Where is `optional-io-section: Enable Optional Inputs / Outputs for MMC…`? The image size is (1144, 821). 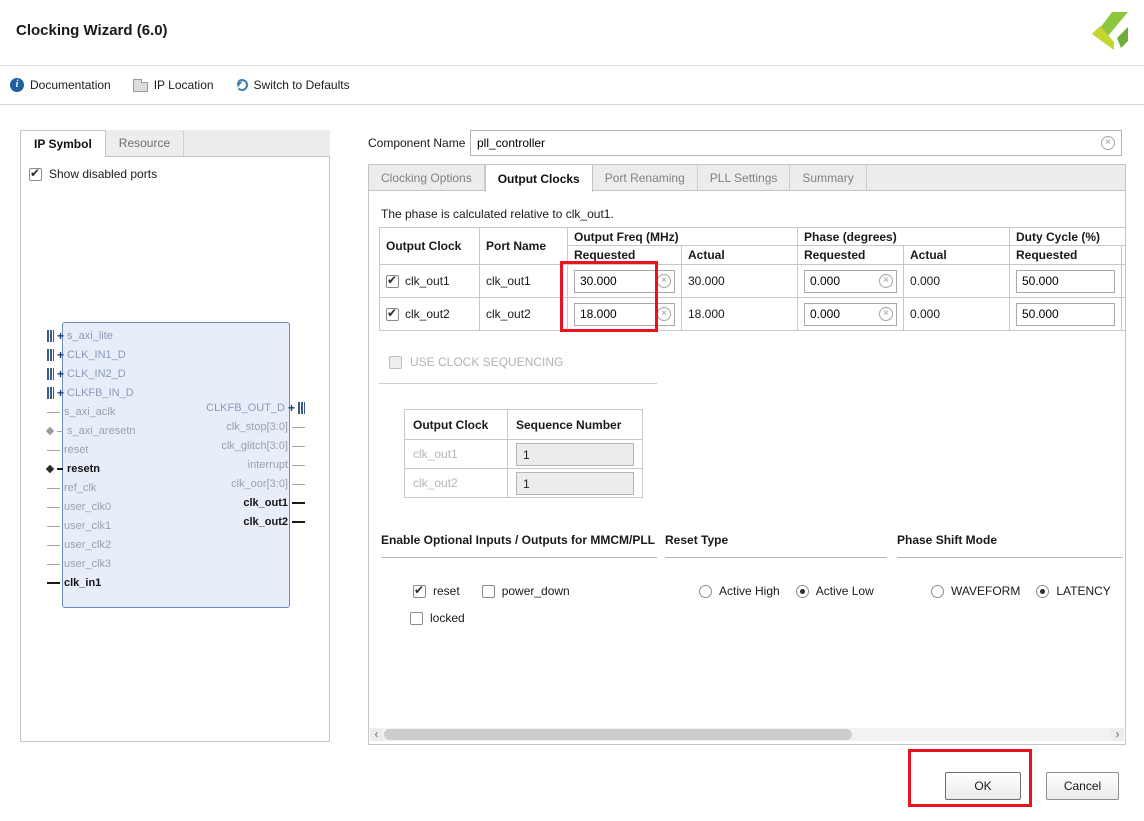
optional-io-section: Enable Optional Inputs / Outputs for MMC… is located at coordinates (519, 579).